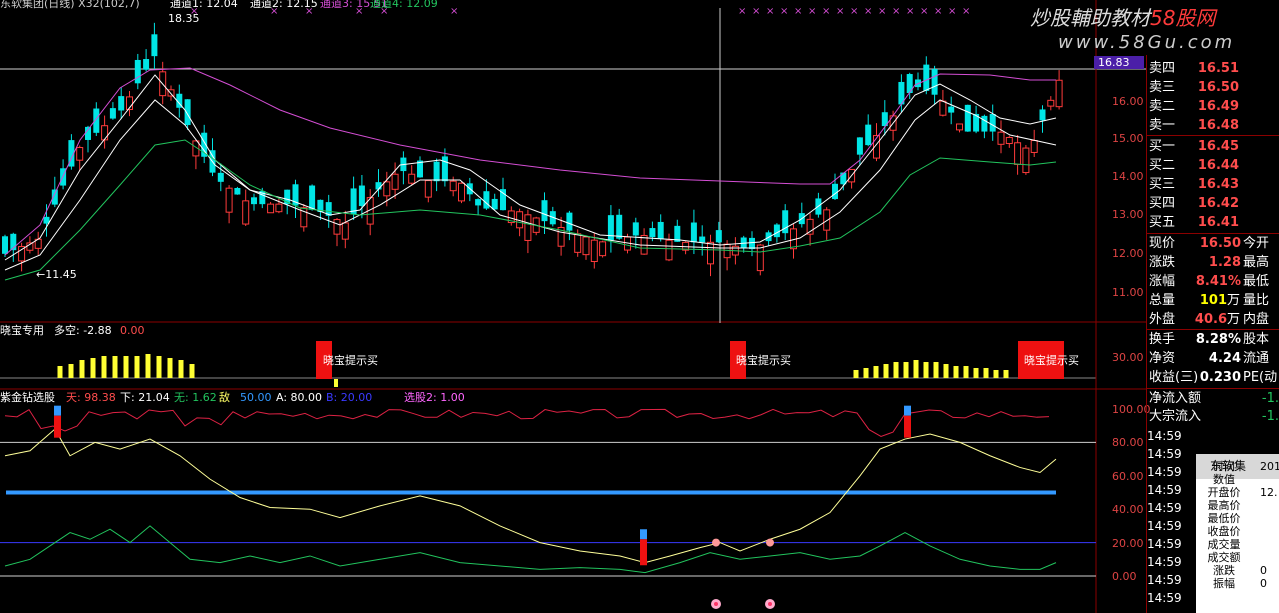 The height and width of the screenshot is (613, 1279). What do you see at coordinates (1209, 319) in the screenshot?
I see `stat-row: 外盘 40.6 万内盘` at bounding box center [1209, 319].